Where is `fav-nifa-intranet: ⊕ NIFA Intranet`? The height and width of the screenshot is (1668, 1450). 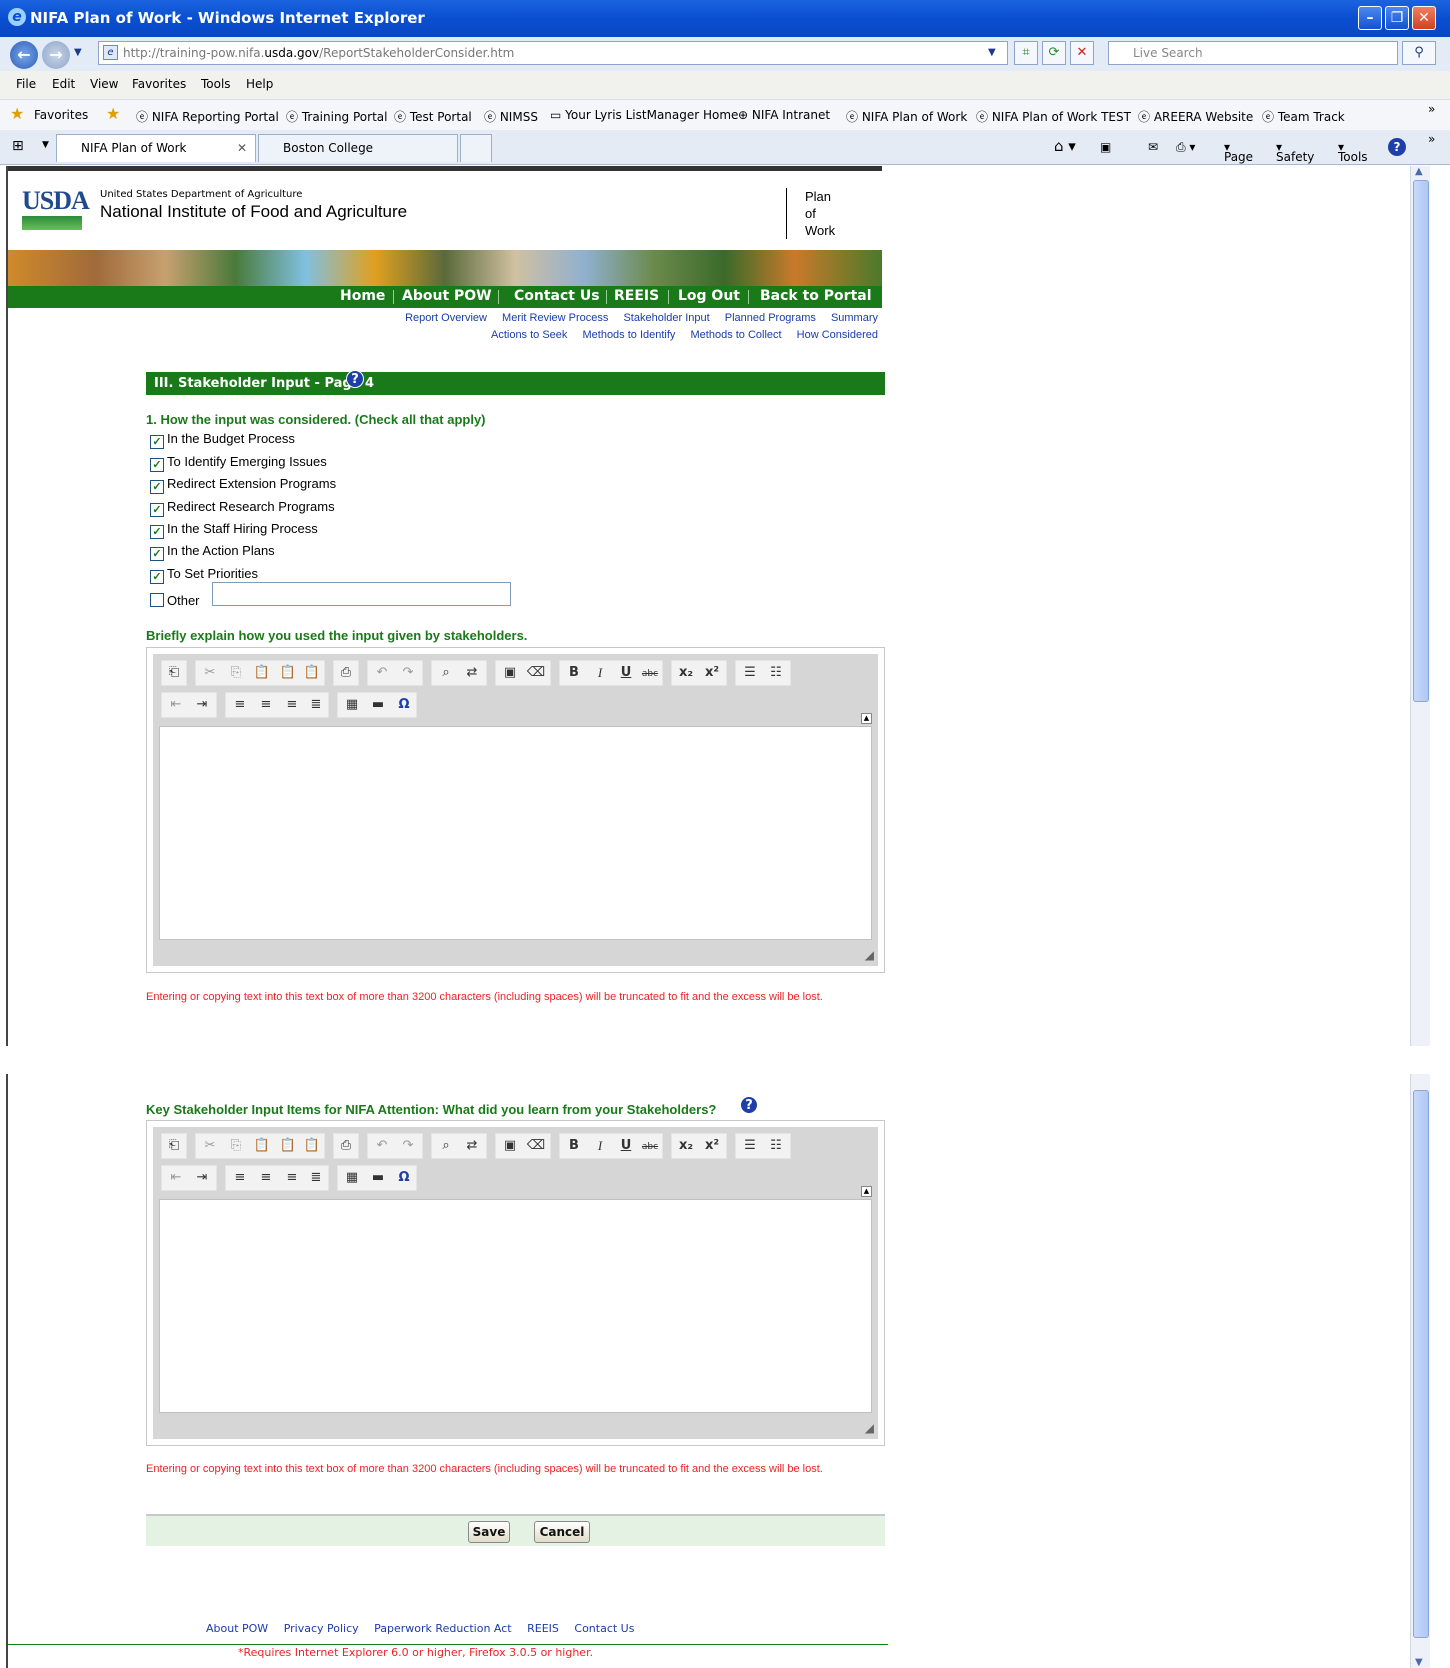
fav-nifa-intranet: ⊕ NIFA Intranet is located at coordinates (784, 115).